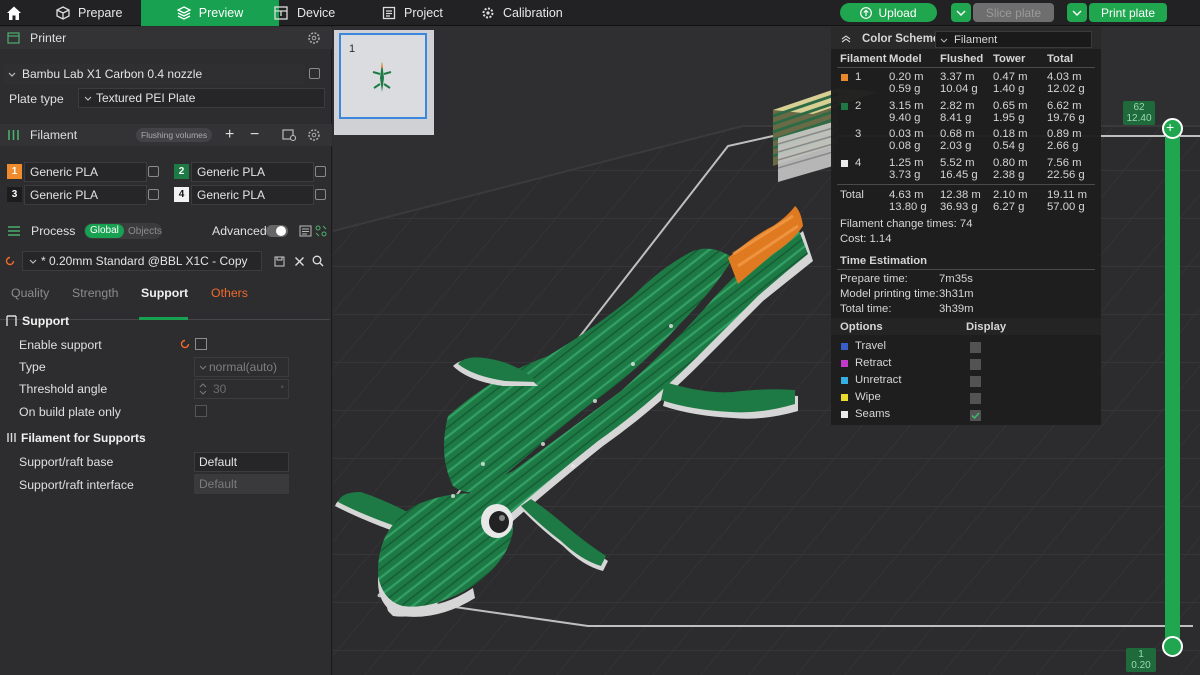  What do you see at coordinates (905, 59) in the screenshot?
I see `header-model: Model` at bounding box center [905, 59].